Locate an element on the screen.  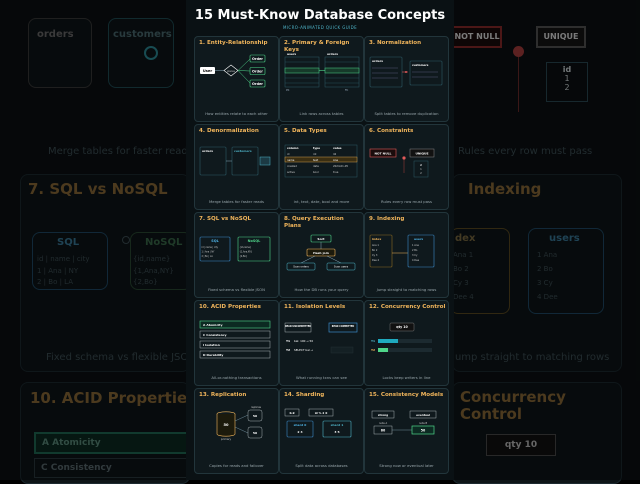
card-title: 12. Concurrency Control is located at coordinates (407, 307).